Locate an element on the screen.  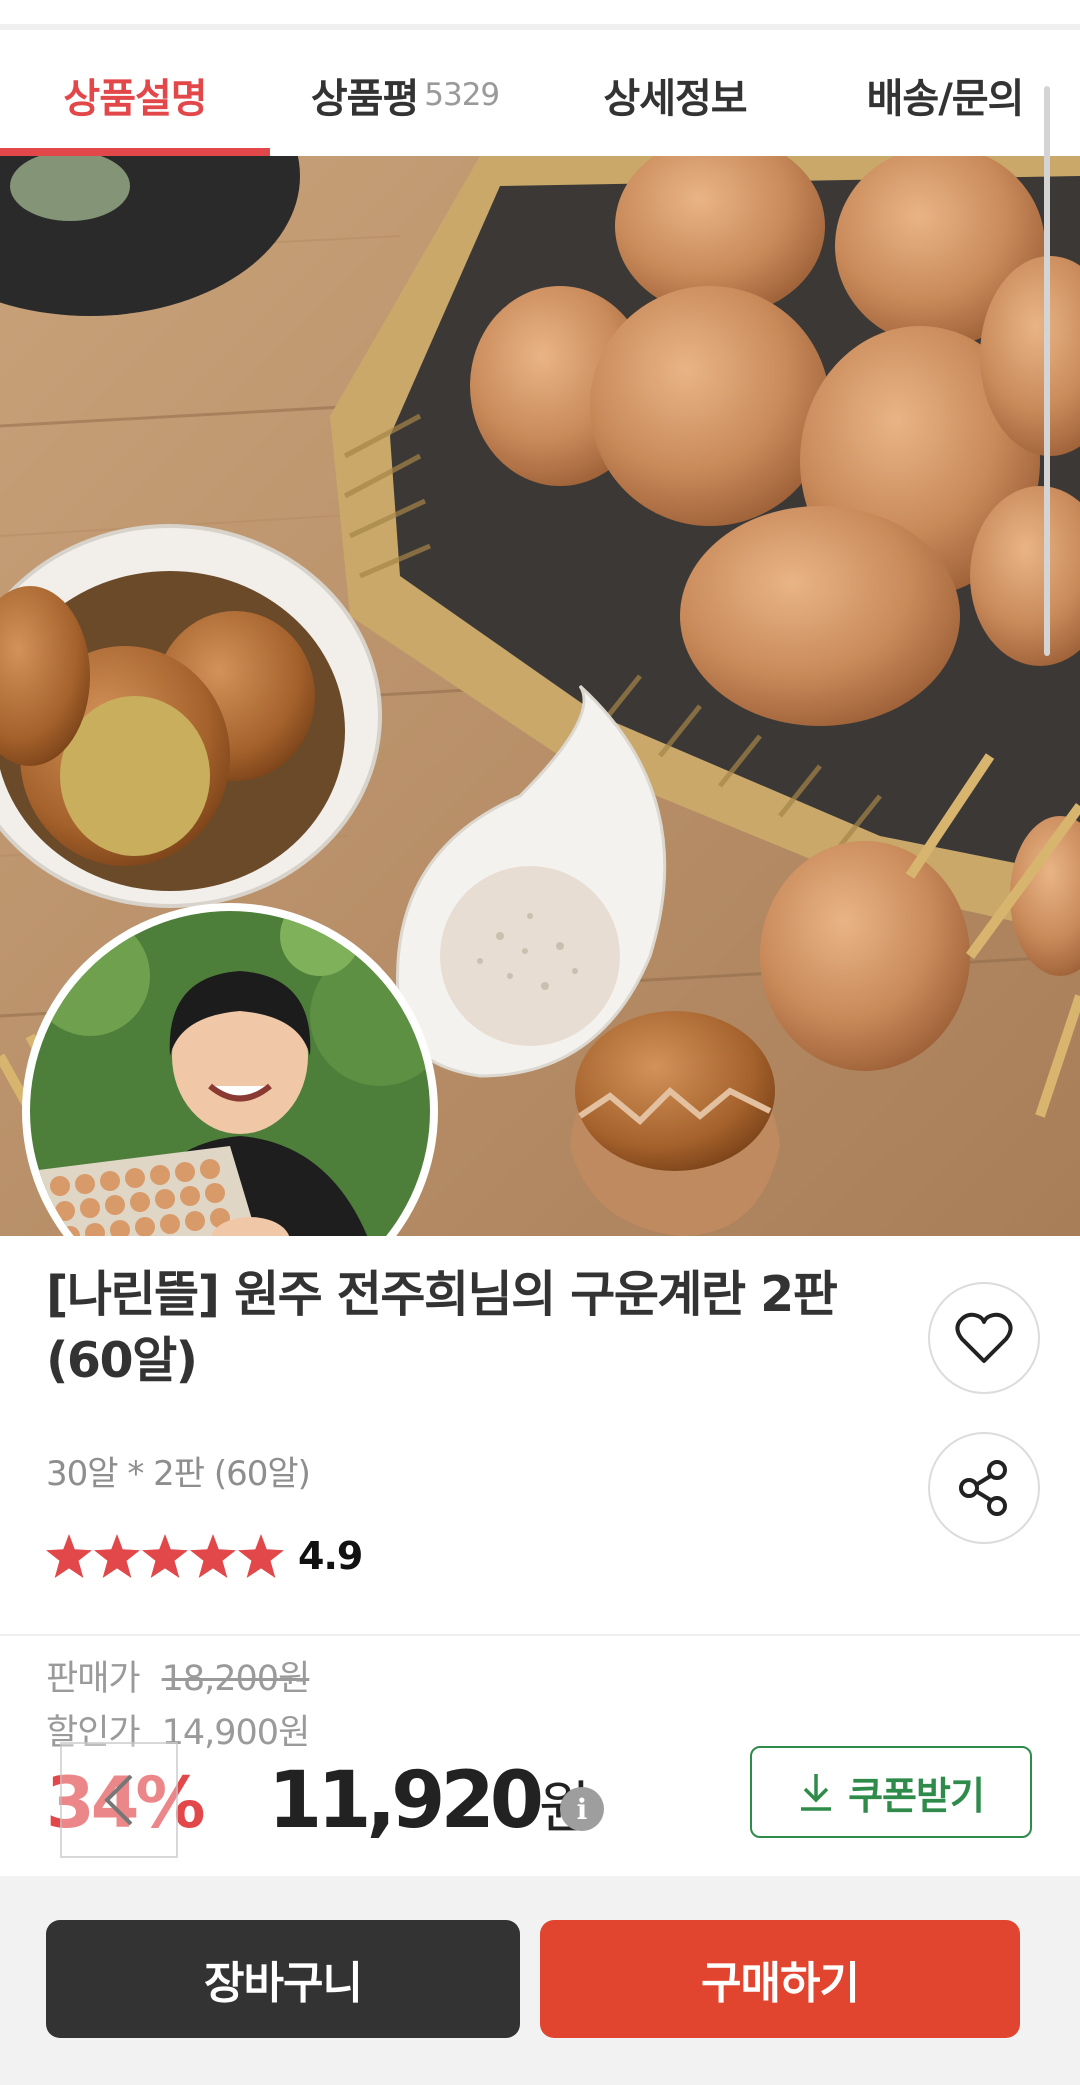
share-button is located at coordinates (984, 1488).